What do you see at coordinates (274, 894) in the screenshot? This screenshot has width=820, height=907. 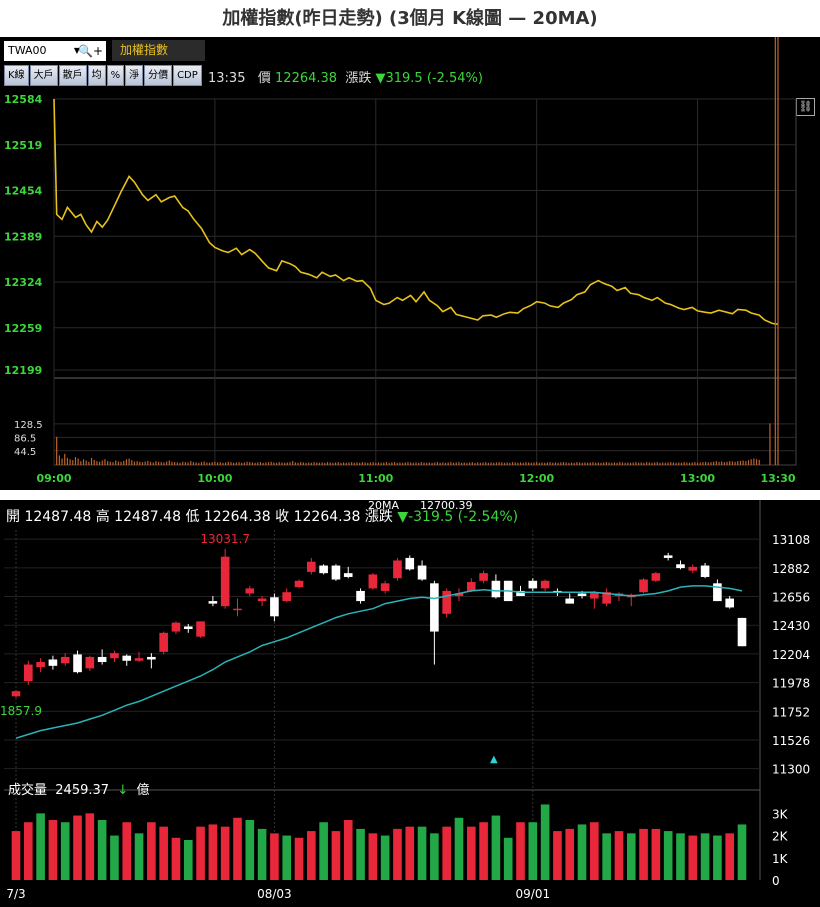 I see `x-tick-label: 08/03` at bounding box center [274, 894].